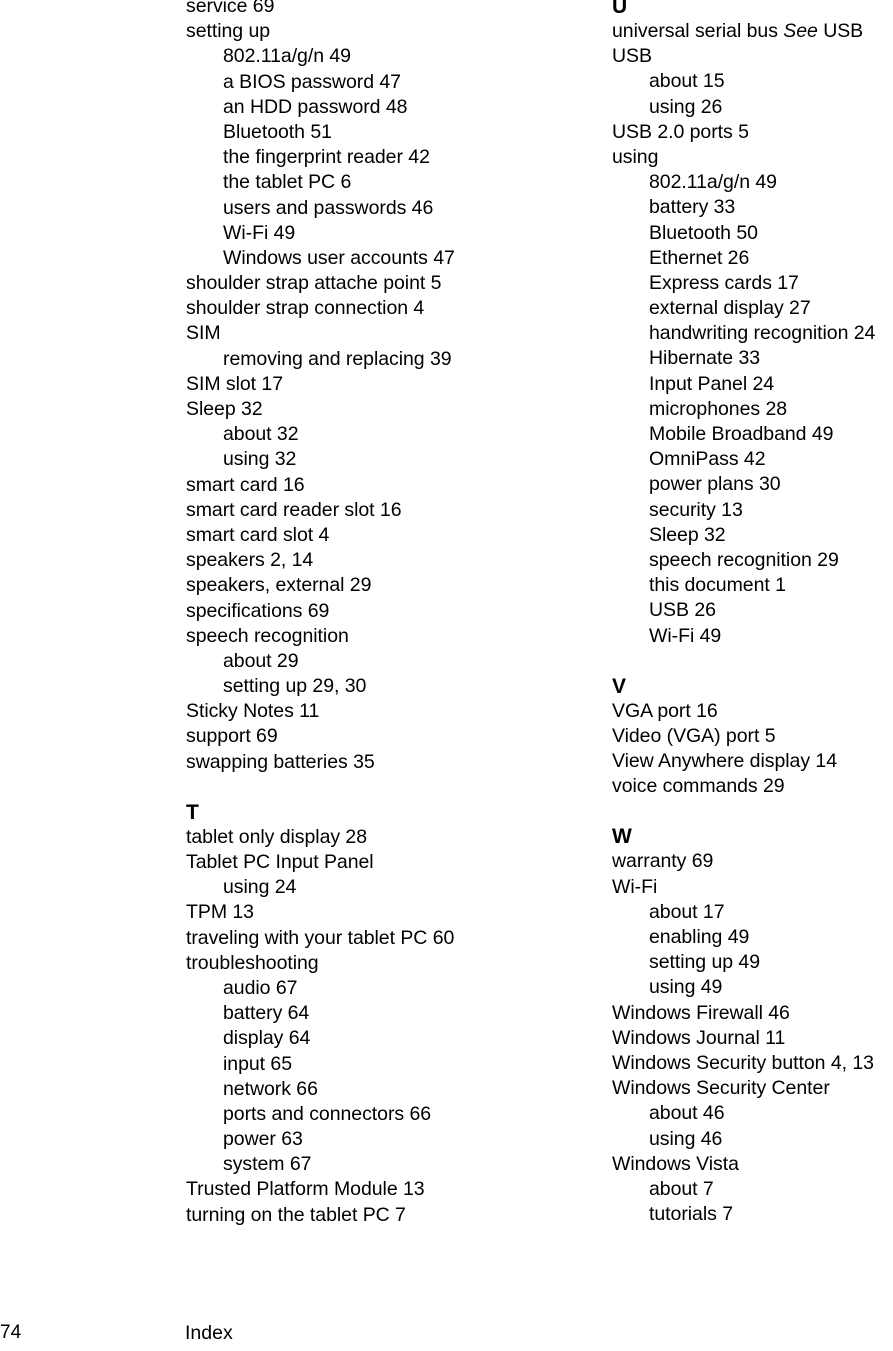 Image resolution: width=893 pixels, height=1351 pixels. What do you see at coordinates (619, 686) in the screenshot?
I see `section-heading-v: V` at bounding box center [619, 686].